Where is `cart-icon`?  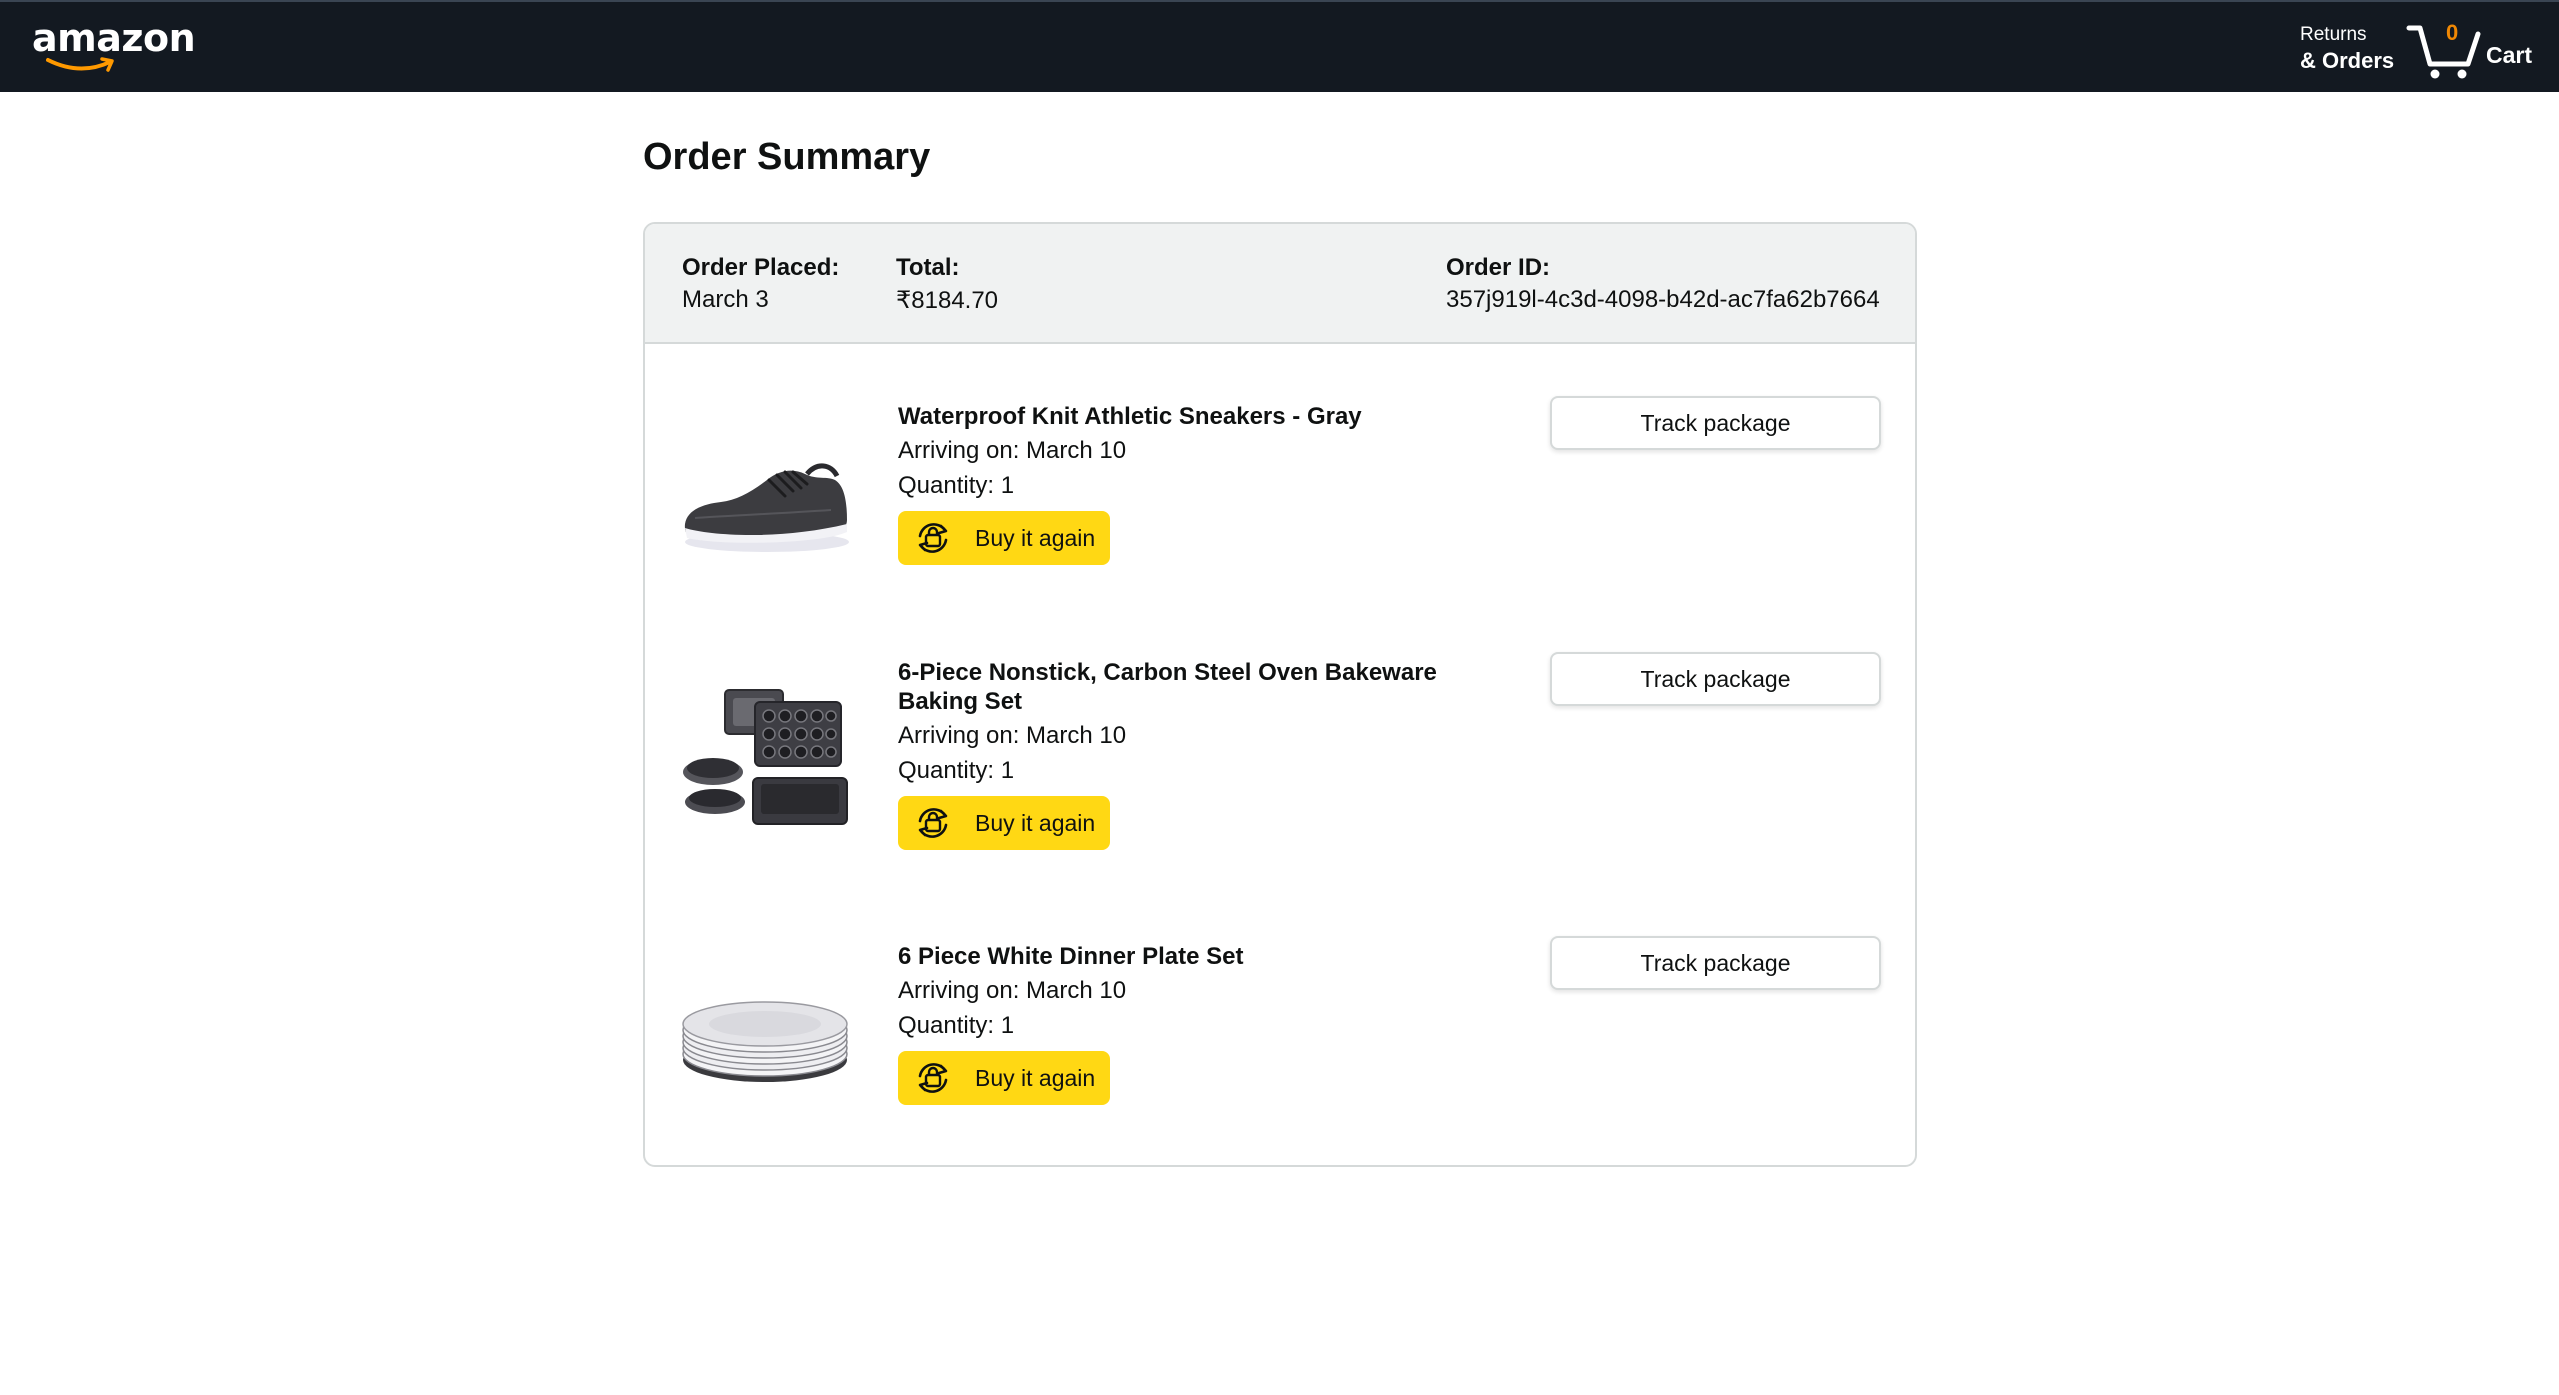 cart-icon is located at coordinates (2443, 52).